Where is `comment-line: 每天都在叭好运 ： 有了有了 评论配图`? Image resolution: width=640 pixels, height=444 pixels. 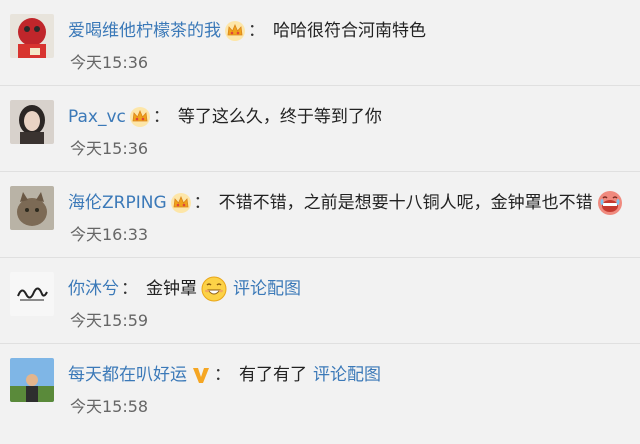
comment-line: 每天都在叭好运 ： 有了有了 评论配图 is located at coordinates (224, 375).